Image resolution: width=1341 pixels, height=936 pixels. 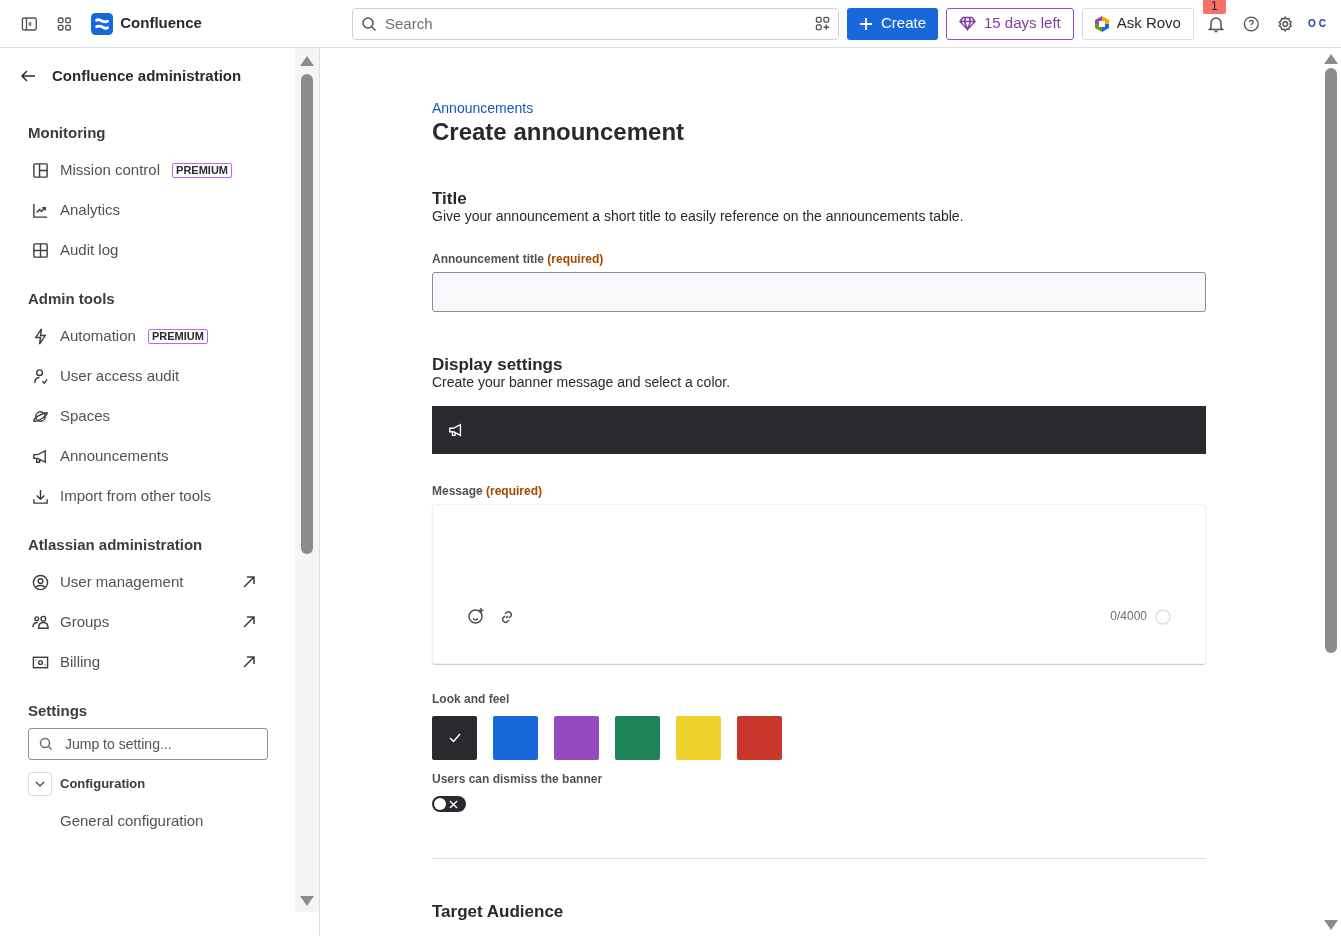 What do you see at coordinates (28, 76) in the screenshot?
I see `back-arrow-icon` at bounding box center [28, 76].